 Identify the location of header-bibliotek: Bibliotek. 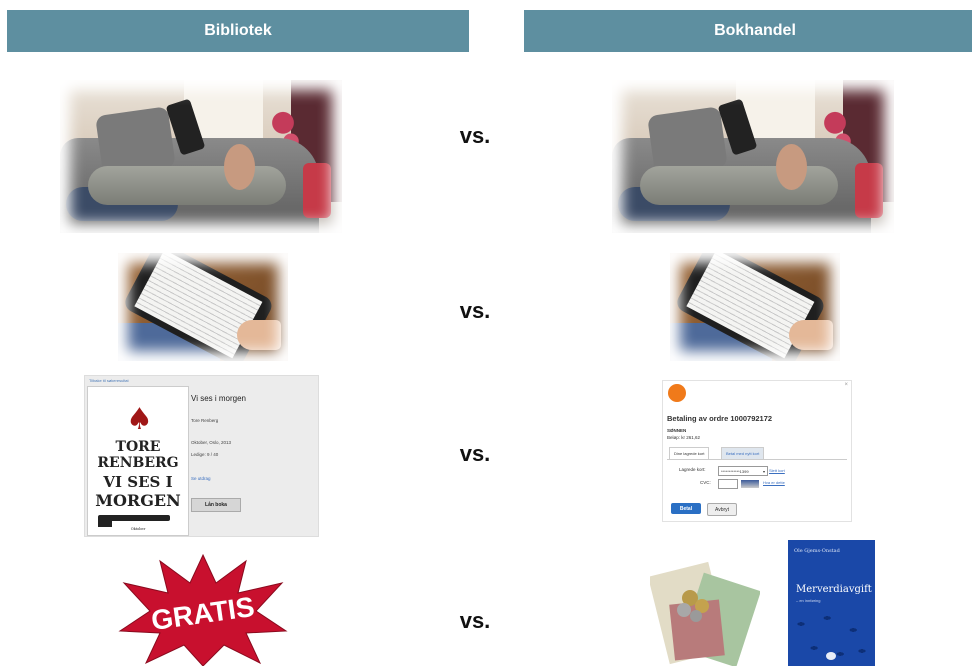
(238, 31).